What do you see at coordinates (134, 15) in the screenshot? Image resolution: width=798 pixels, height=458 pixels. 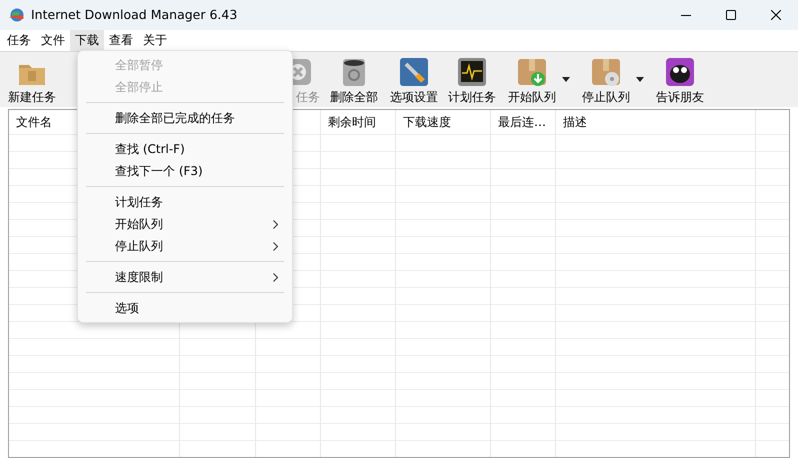 I see `window-title: Internet Download Manager 6.43` at bounding box center [134, 15].